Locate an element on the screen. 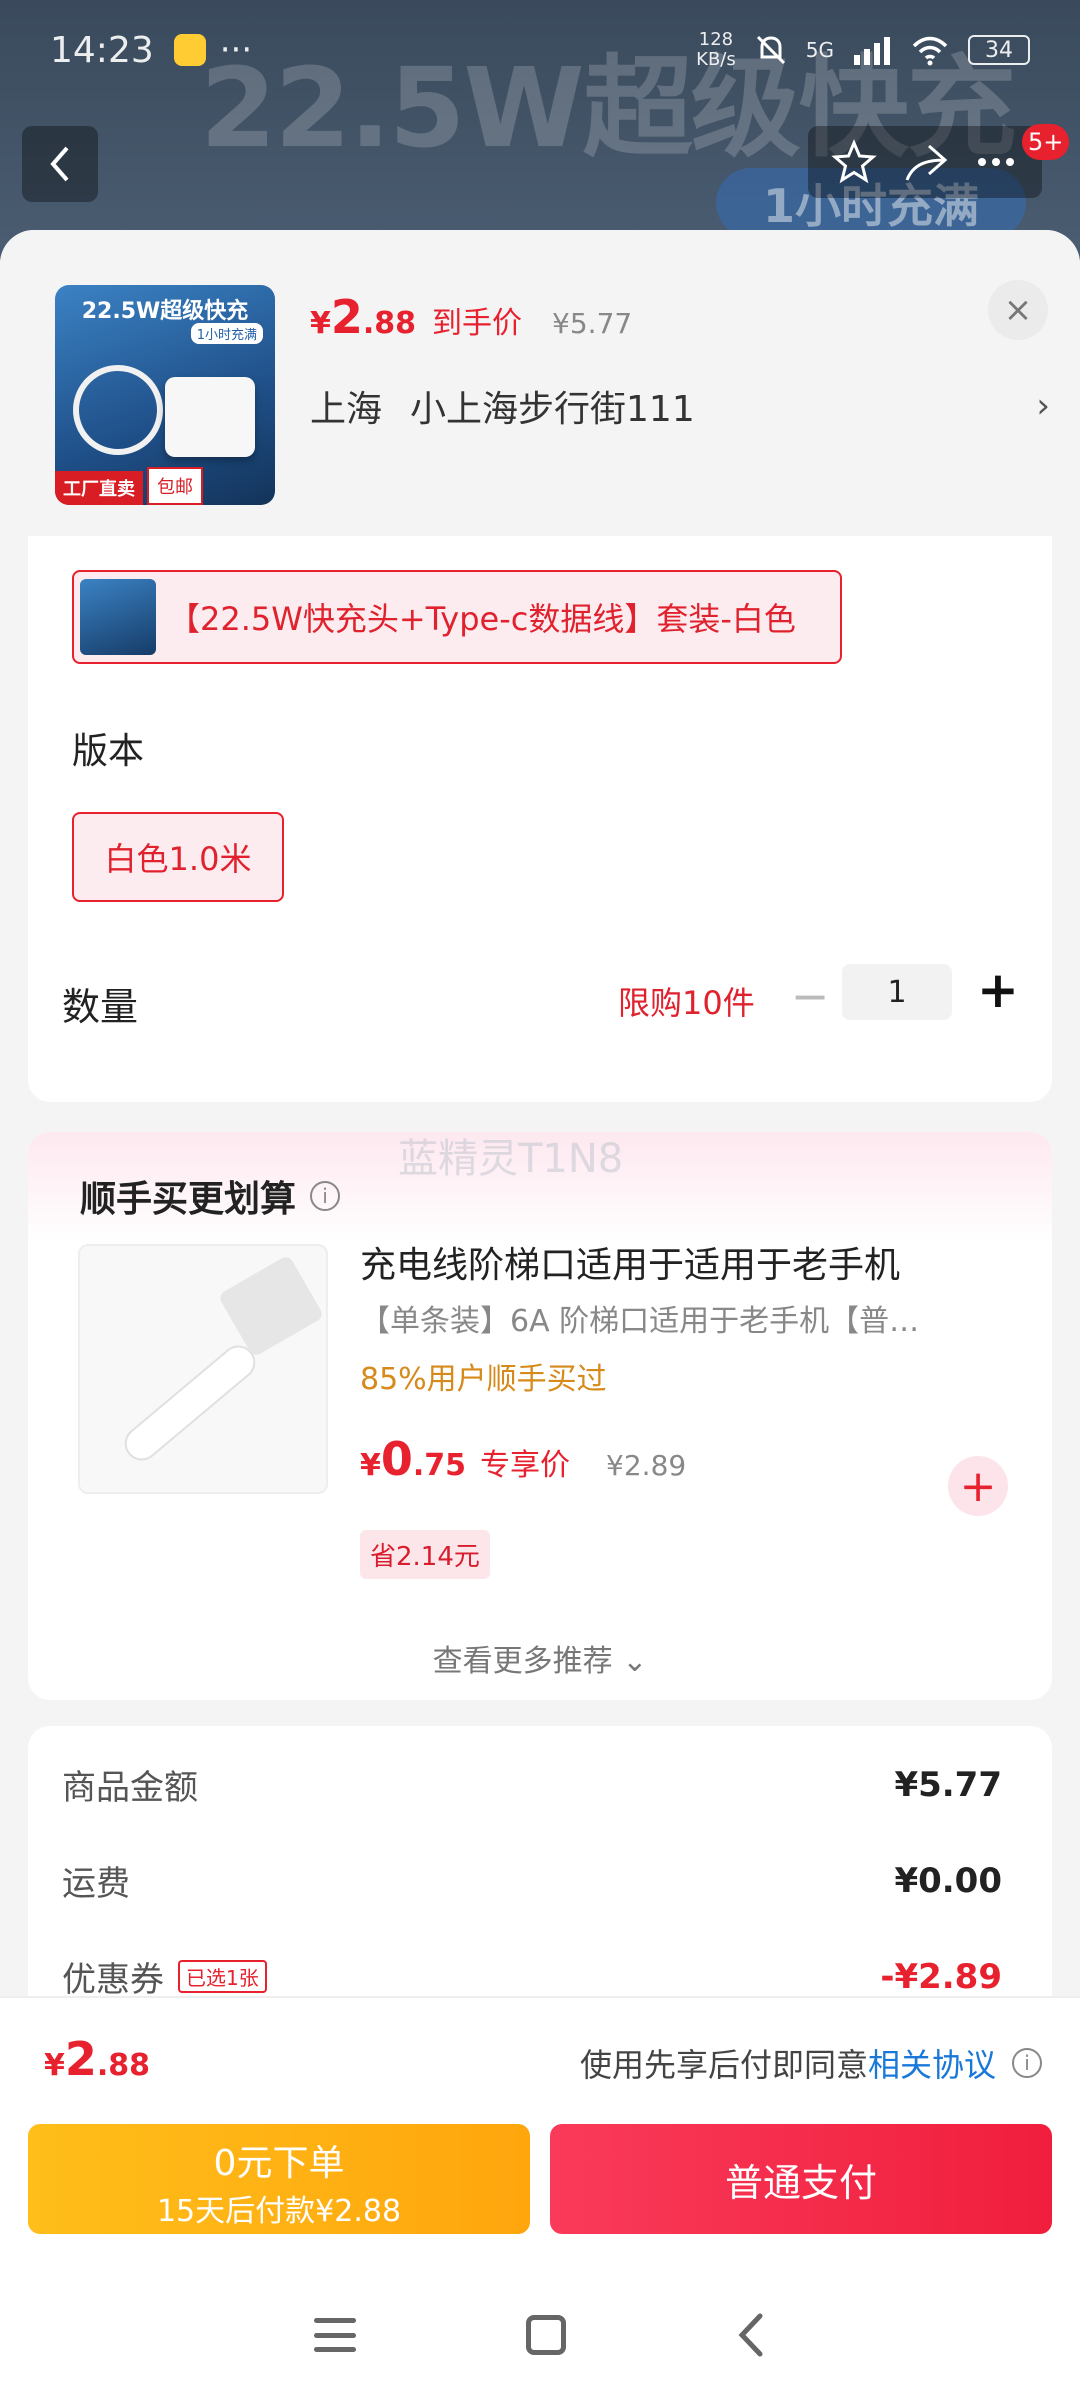 Image resolution: width=1080 pixels, height=2400 pixels. quantity-title: 数量 is located at coordinates (100, 1007).